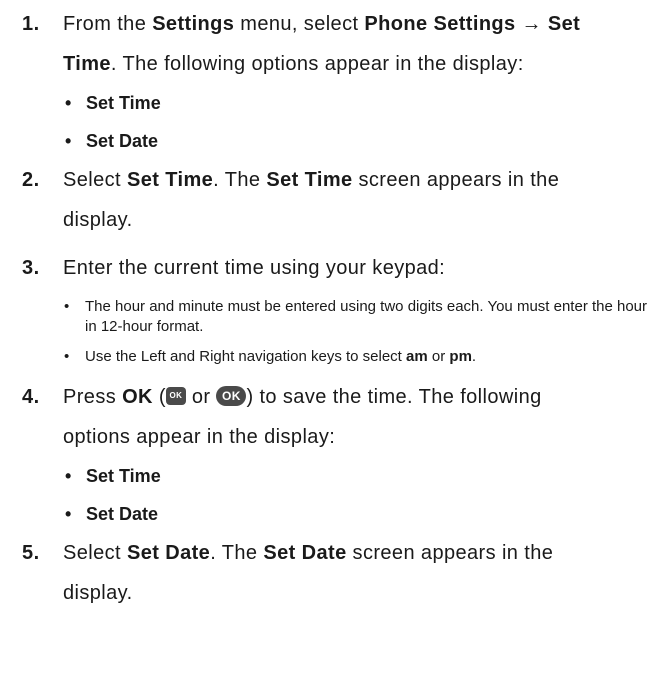 This screenshot has width=671, height=689. I want to click on time-label: Time, so click(87, 64).